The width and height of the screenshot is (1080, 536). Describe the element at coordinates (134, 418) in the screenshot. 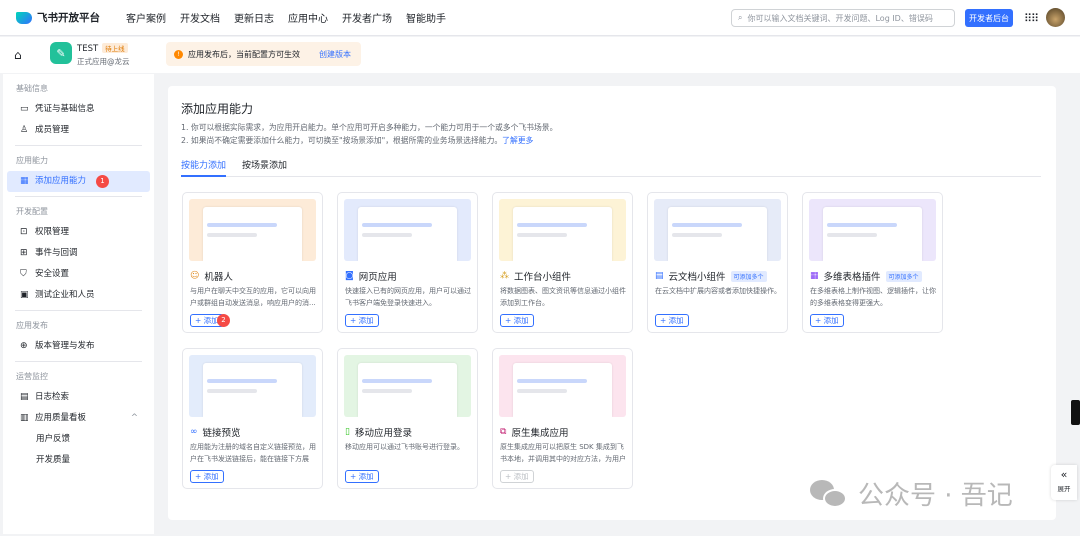

I see `chevron-up-icon: ^` at that location.